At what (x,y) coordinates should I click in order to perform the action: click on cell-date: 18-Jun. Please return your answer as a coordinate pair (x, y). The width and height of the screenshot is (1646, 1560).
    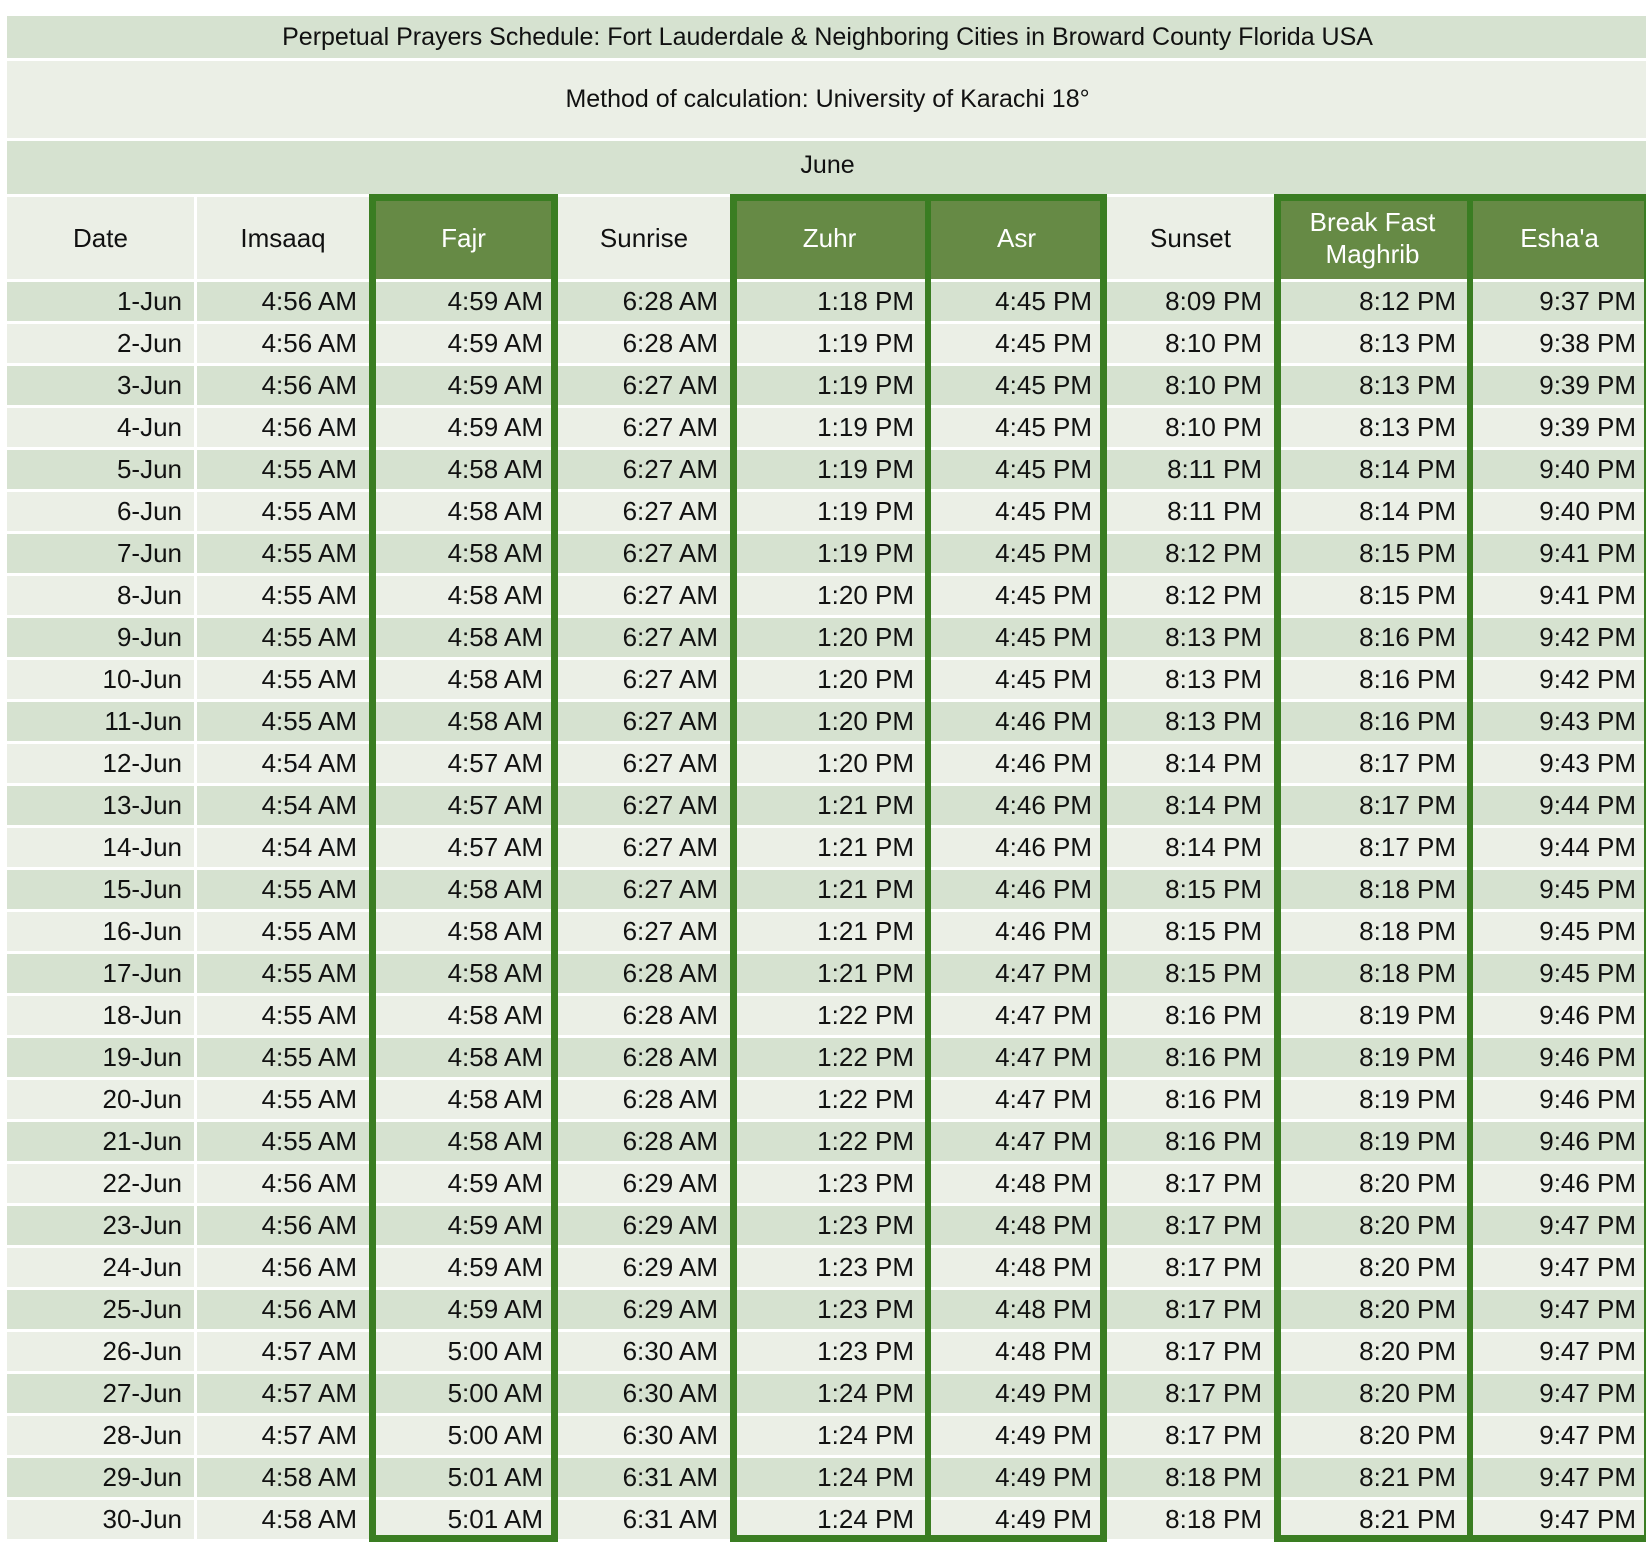
    Looking at the image, I should click on (100, 1015).